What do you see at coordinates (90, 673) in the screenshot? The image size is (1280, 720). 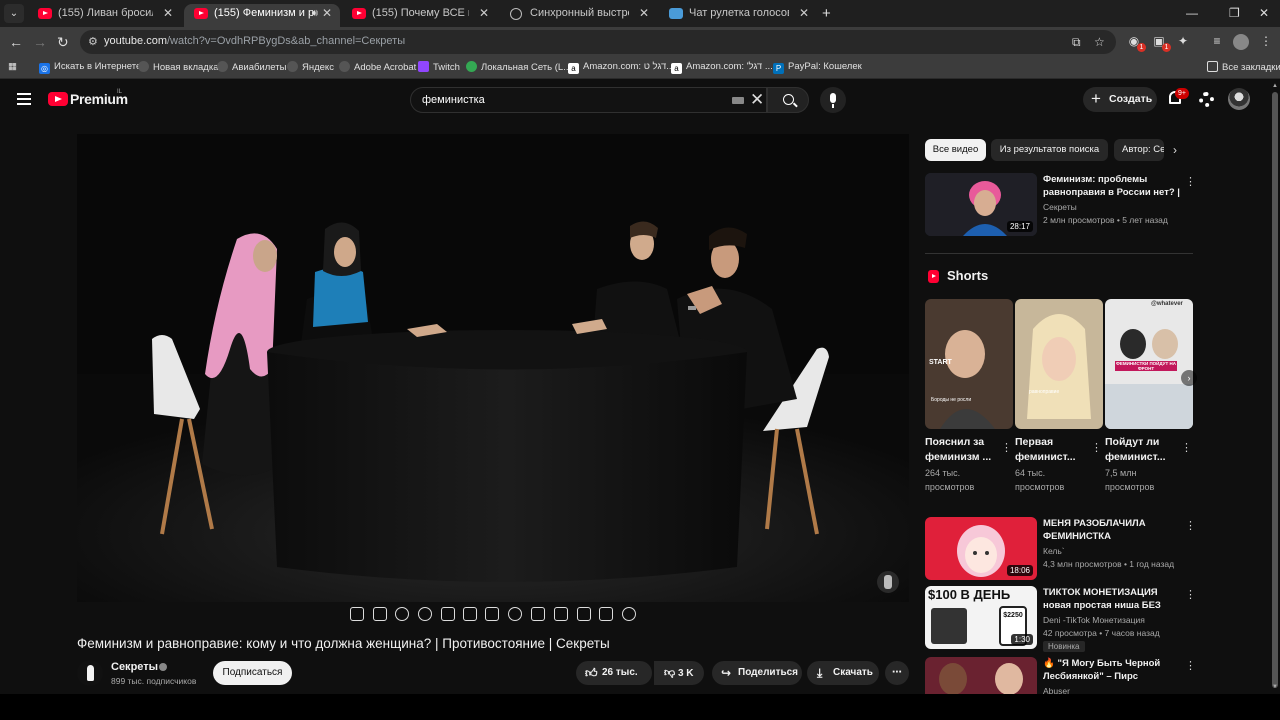 I see `channel-avatar` at bounding box center [90, 673].